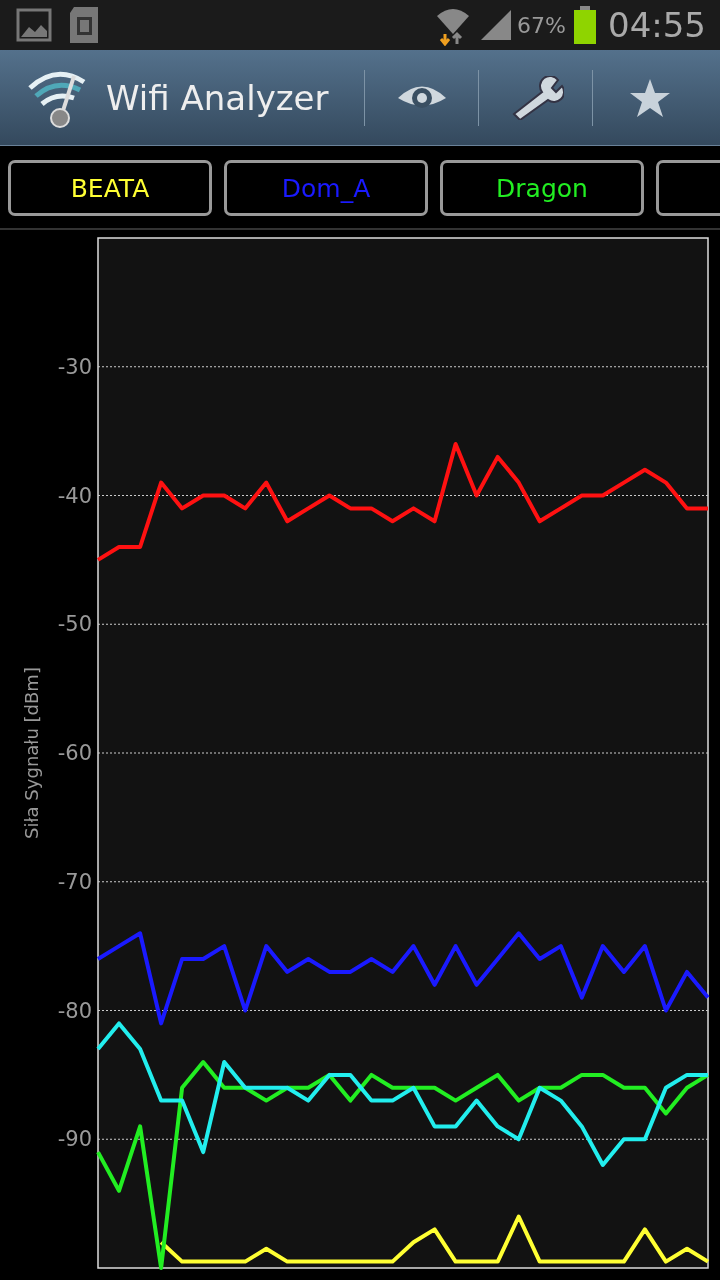  I want to click on axis-tick-label: -40, so click(74, 495).